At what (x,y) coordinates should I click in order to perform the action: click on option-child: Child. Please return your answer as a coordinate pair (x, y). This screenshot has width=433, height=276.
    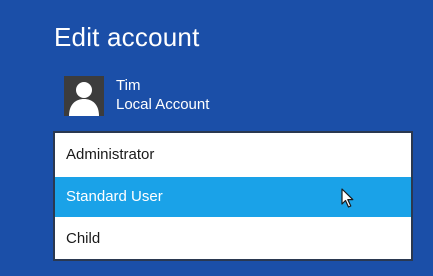
    Looking at the image, I should click on (233, 239).